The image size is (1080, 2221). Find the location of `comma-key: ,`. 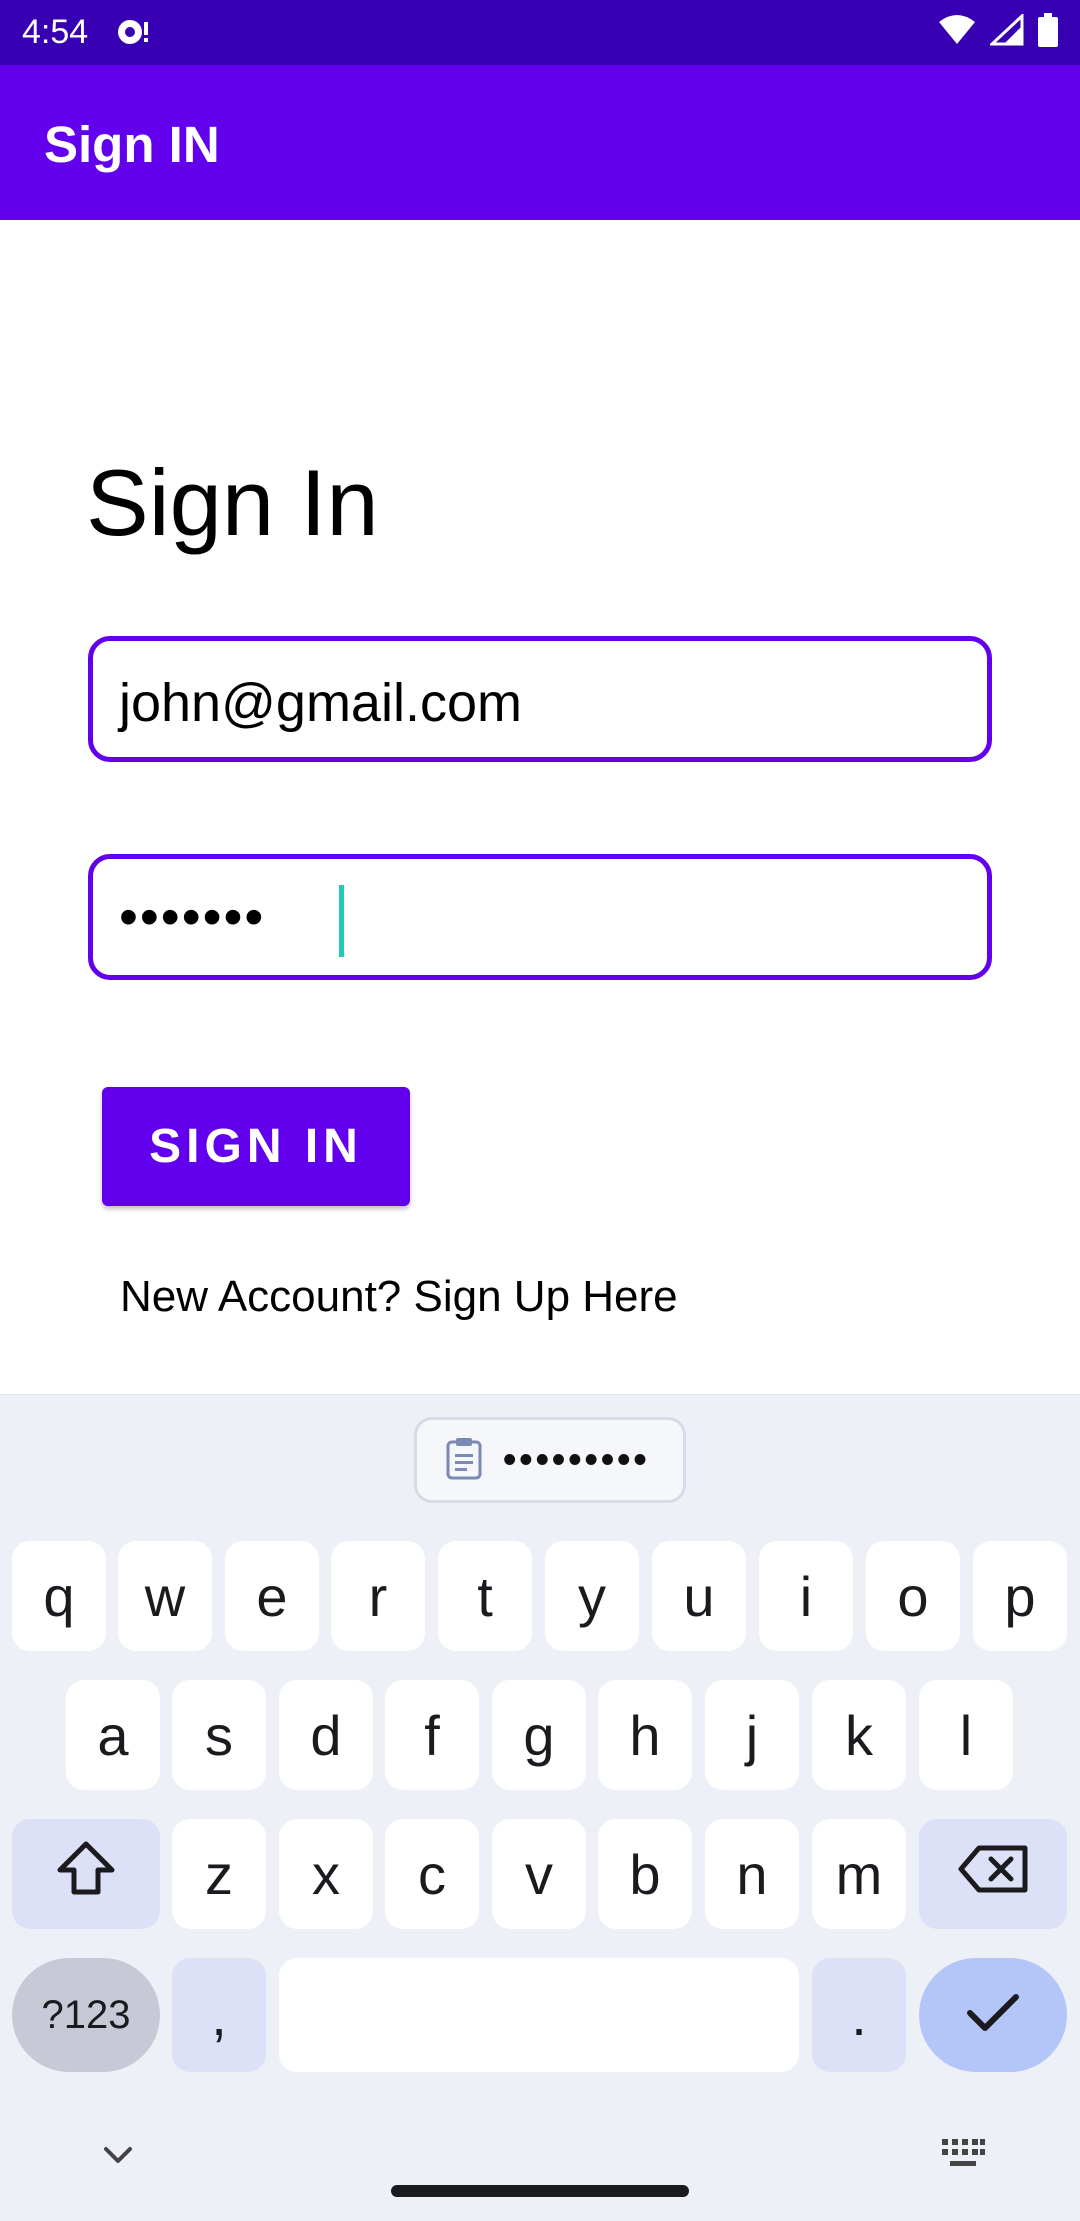

comma-key: , is located at coordinates (219, 2015).